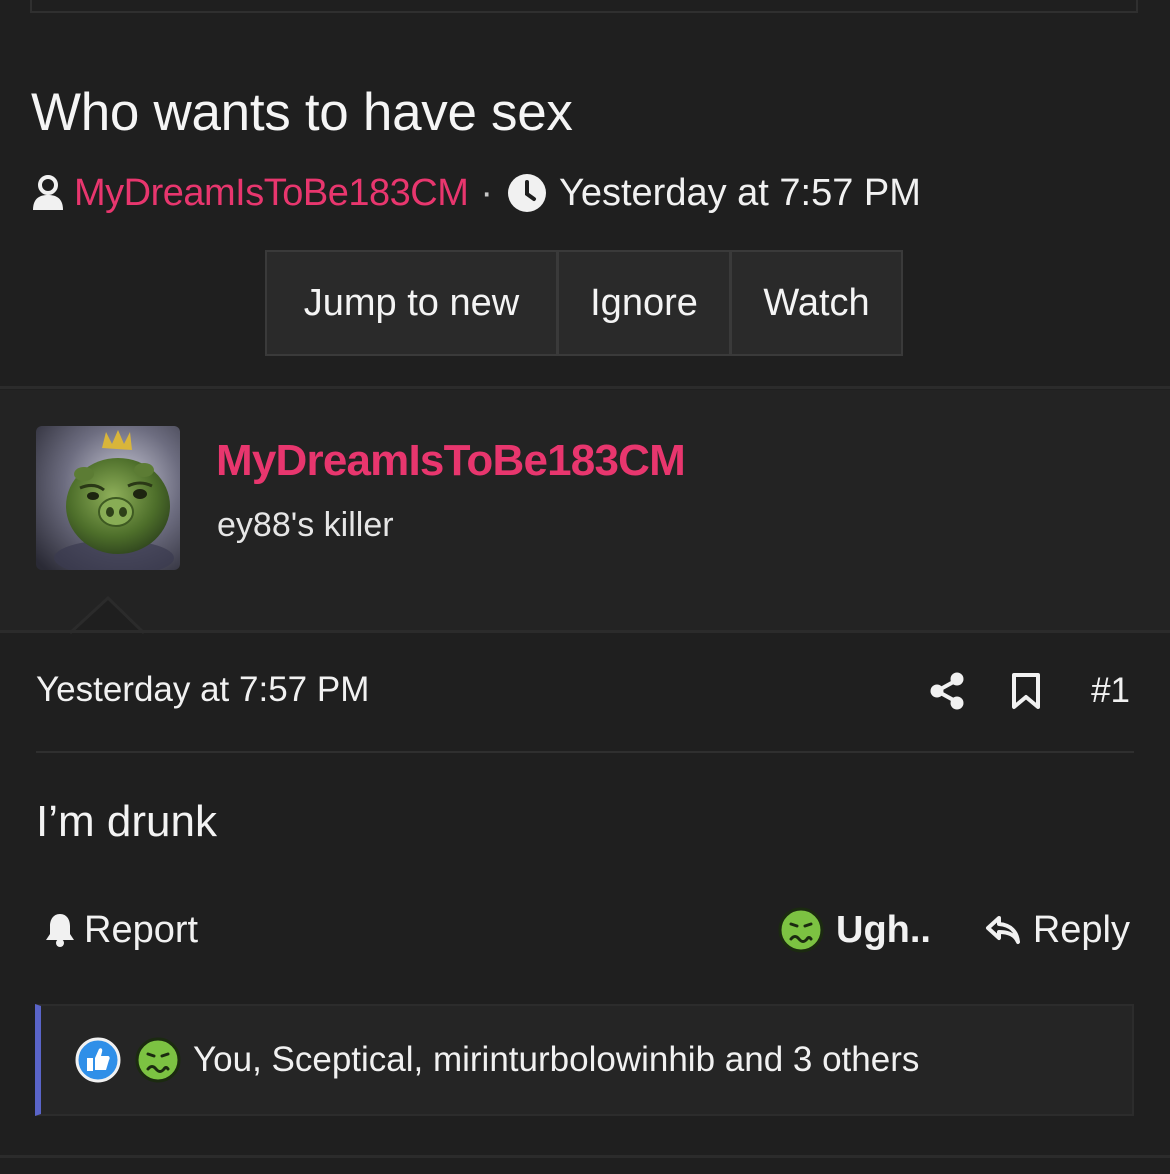 This screenshot has height=1174, width=1170. Describe the element at coordinates (271, 193) in the screenshot. I see `thread-author-link: MyDreamIsToBe183CM` at that location.